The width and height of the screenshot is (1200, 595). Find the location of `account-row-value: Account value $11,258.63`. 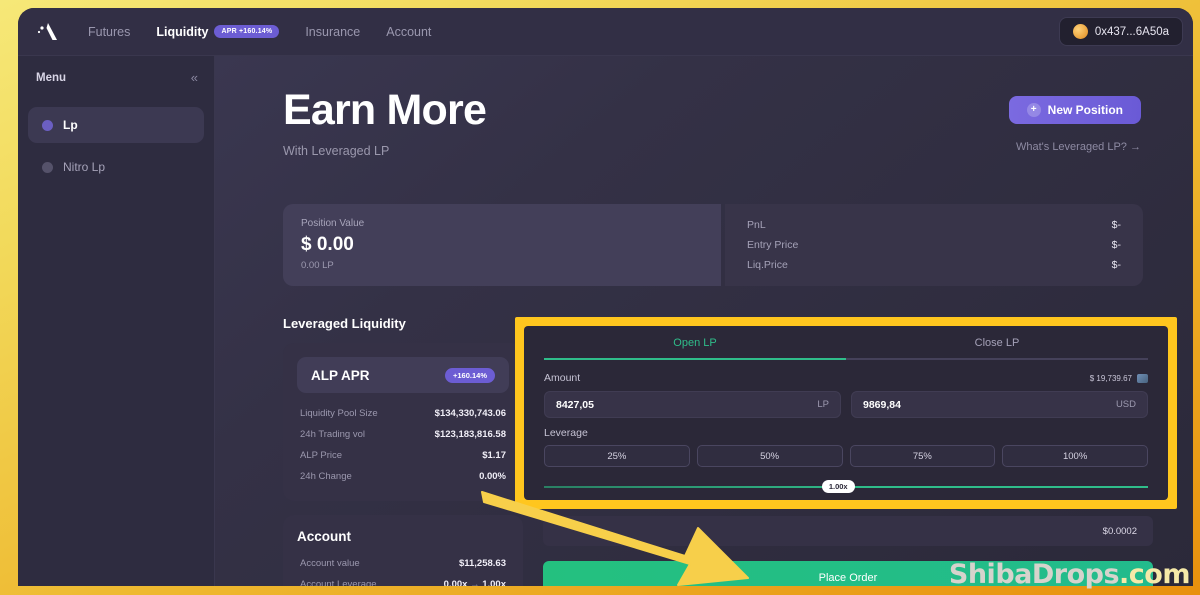

account-row-value: Account value $11,258.63 is located at coordinates (403, 563).